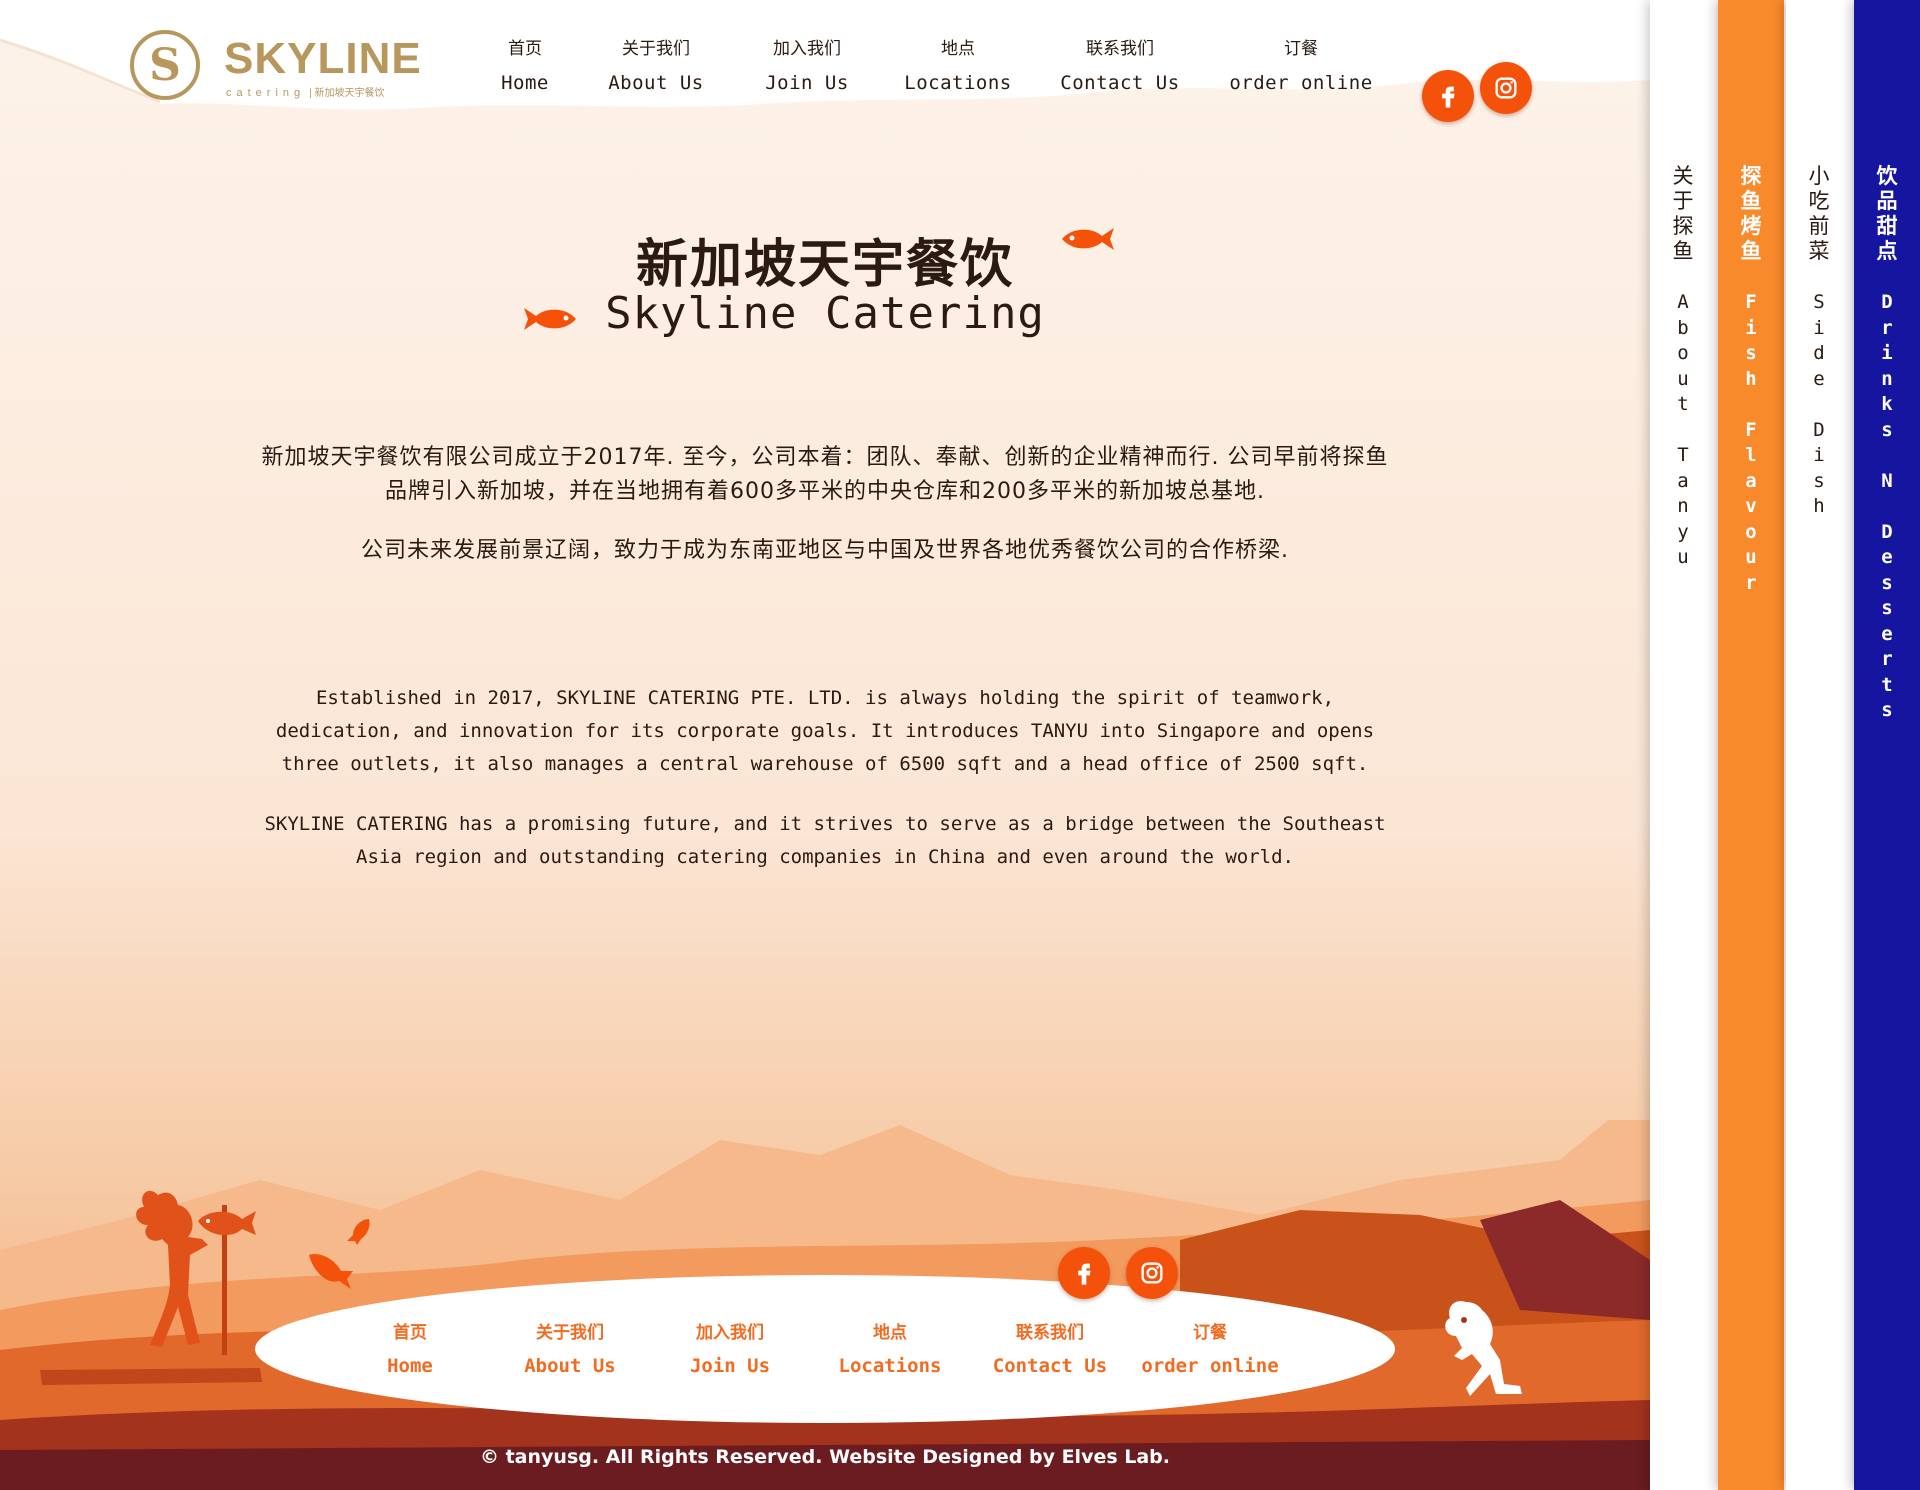  What do you see at coordinates (1887, 506) in the screenshot?
I see `side-tab-drinks-desserts-en: Drinks N Desserts` at bounding box center [1887, 506].